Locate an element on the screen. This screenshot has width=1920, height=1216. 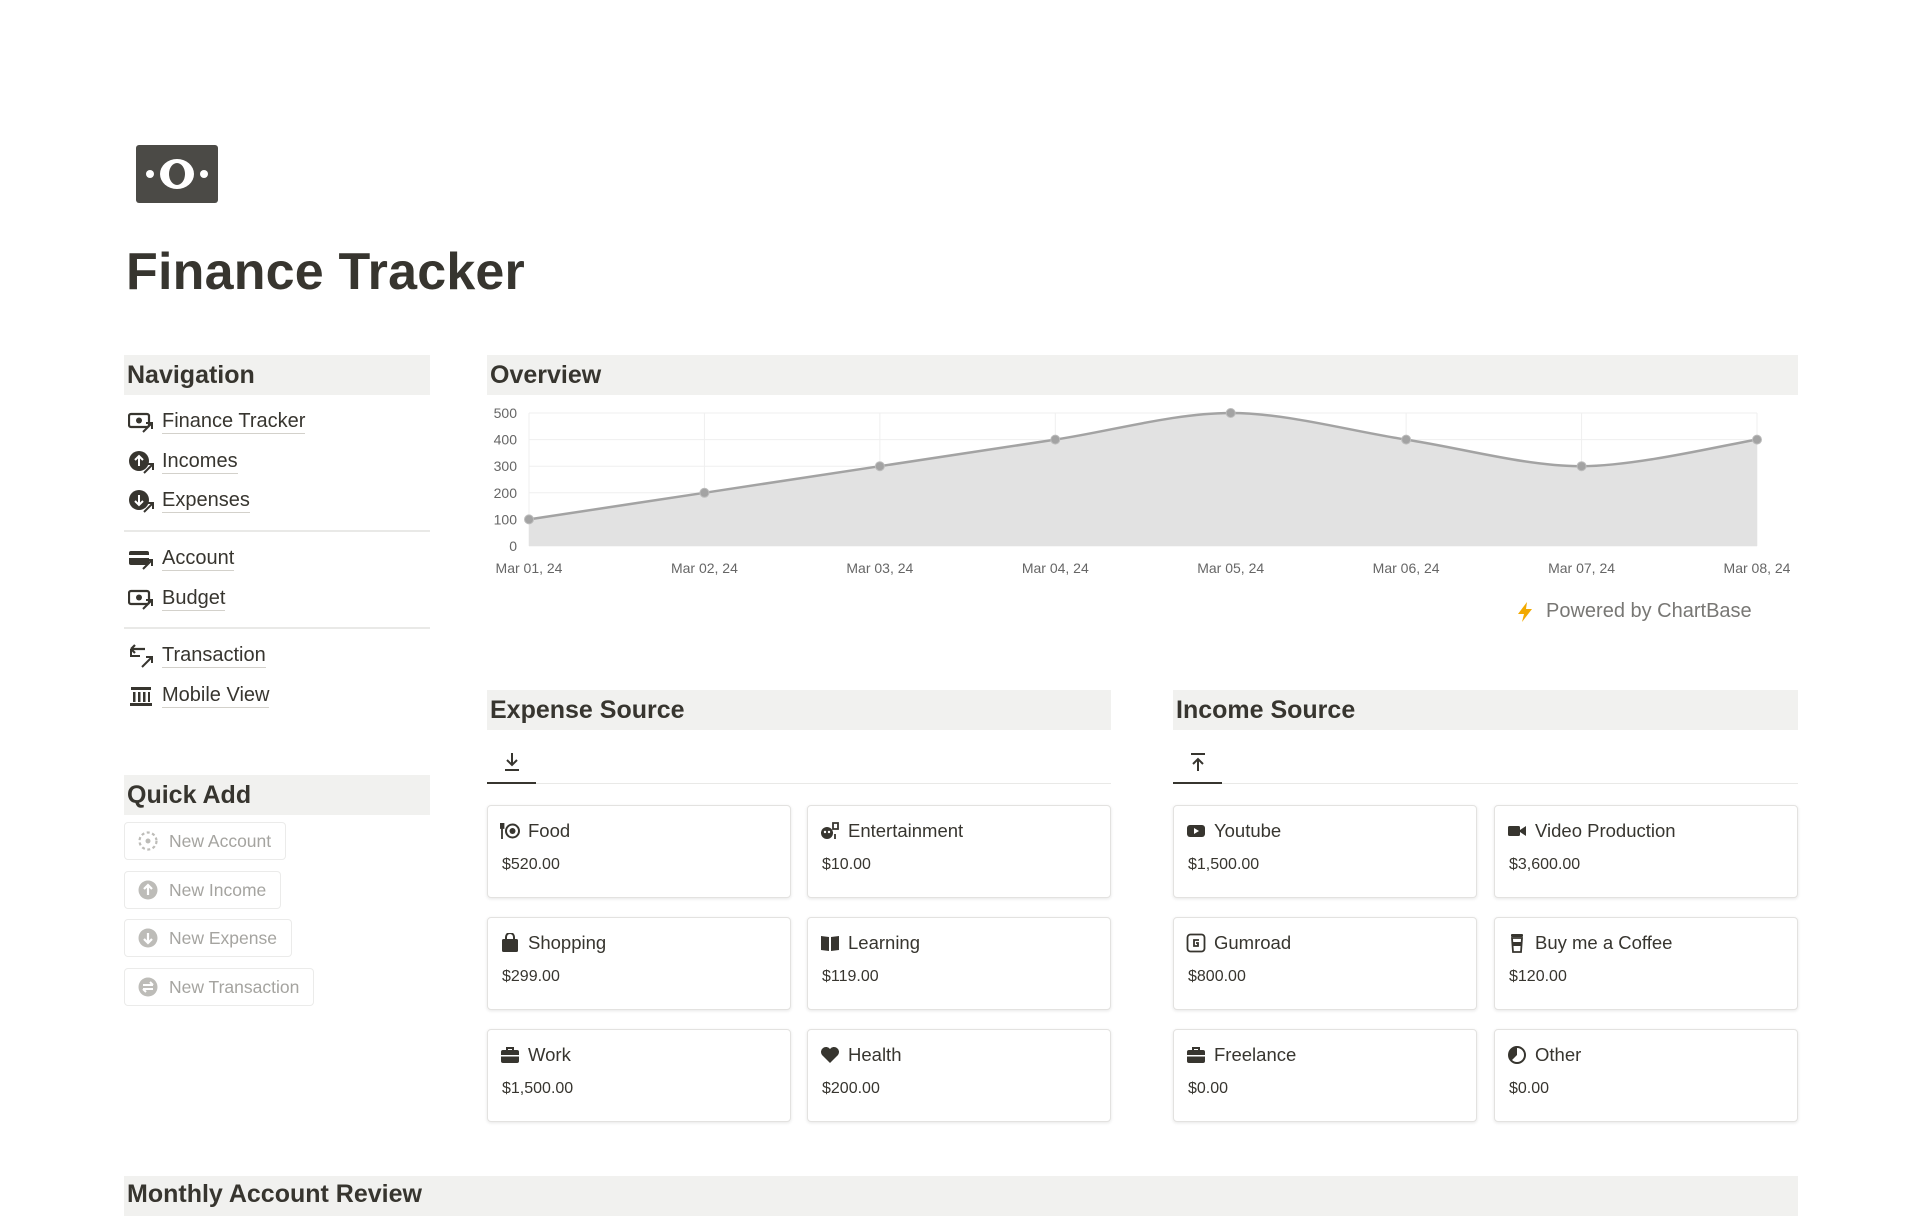
coffee-cup-icon is located at coordinates (1517, 943).